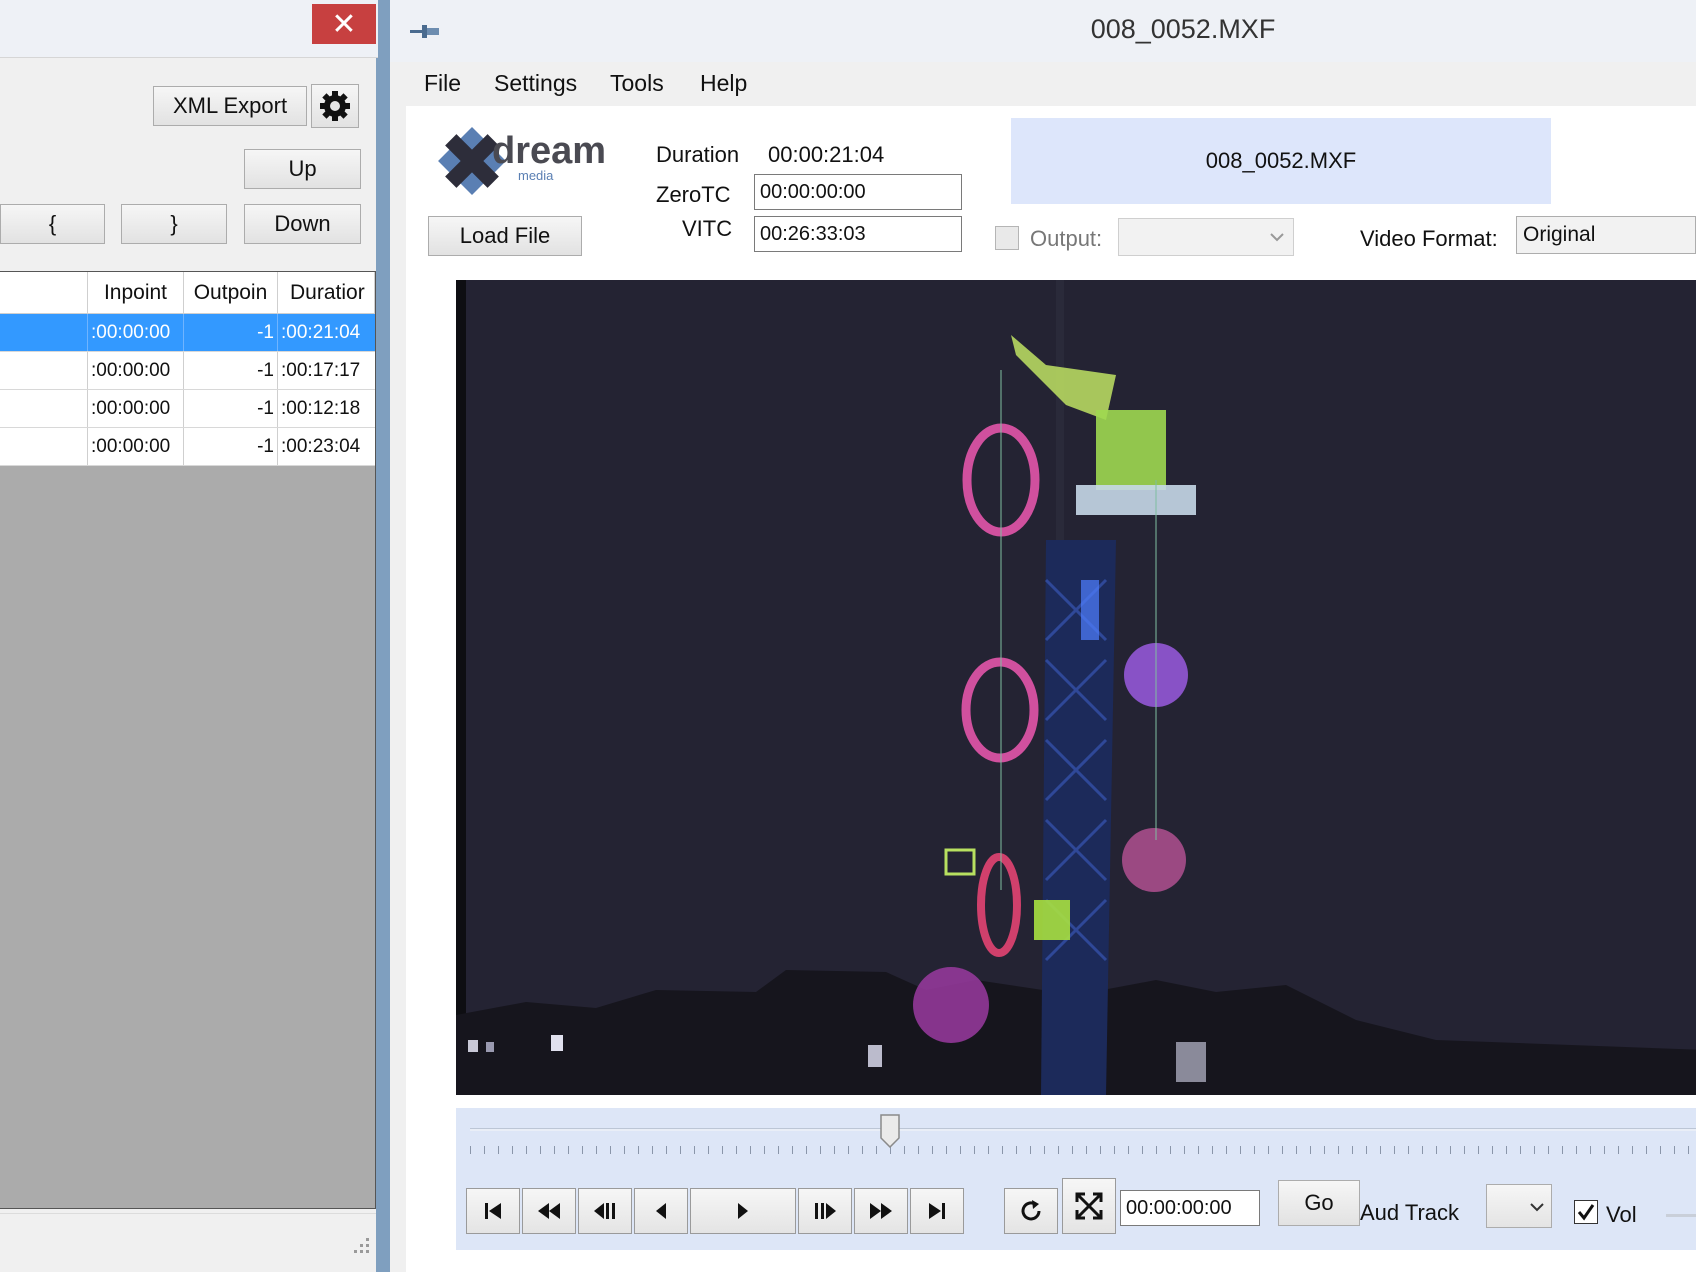  What do you see at coordinates (174, 224) in the screenshot?
I see `set-outpoint-button: }` at bounding box center [174, 224].